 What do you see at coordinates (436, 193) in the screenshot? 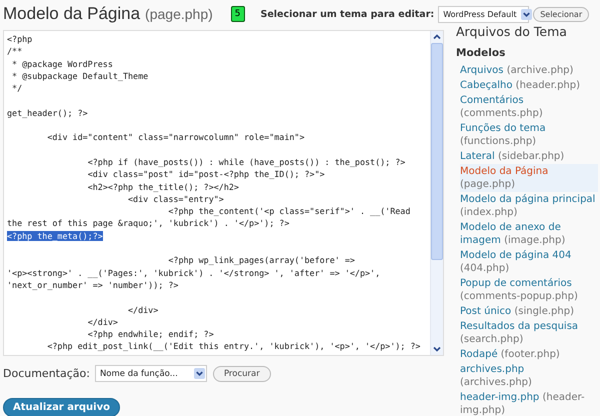
I see `scrollbar` at bounding box center [436, 193].